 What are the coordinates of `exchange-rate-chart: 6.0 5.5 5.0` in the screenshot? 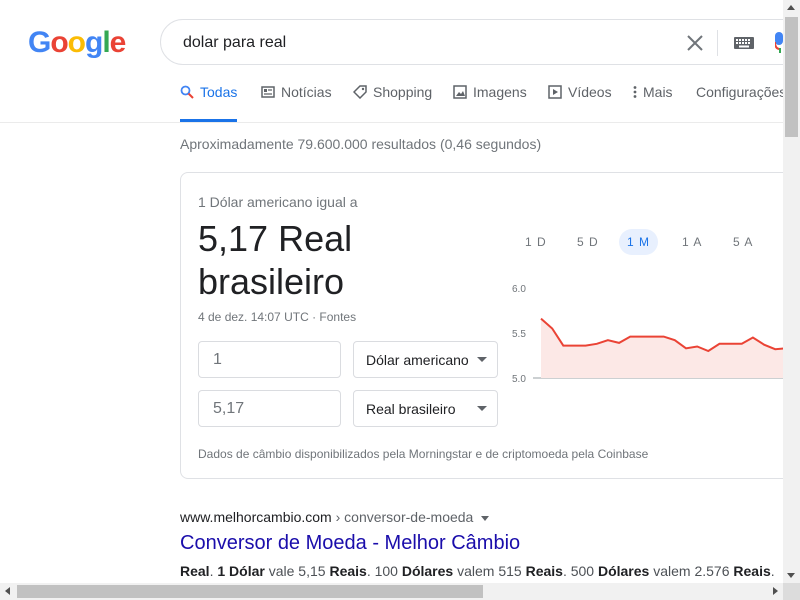 It's located at (656, 334).